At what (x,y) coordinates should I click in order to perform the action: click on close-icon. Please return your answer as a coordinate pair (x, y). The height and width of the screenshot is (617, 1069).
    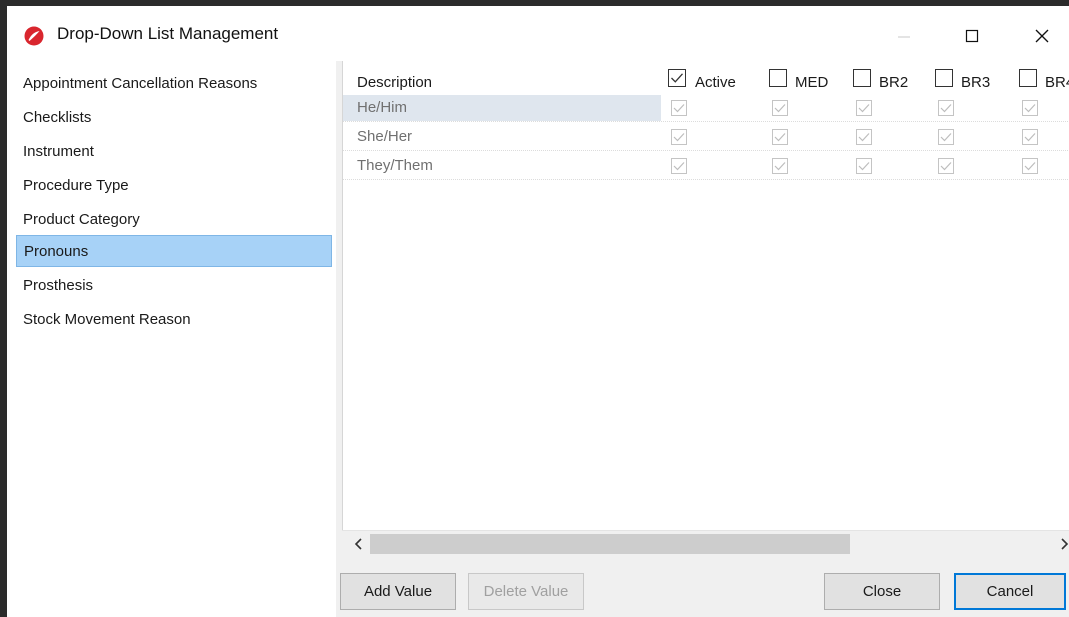
    Looking at the image, I should click on (1042, 35).